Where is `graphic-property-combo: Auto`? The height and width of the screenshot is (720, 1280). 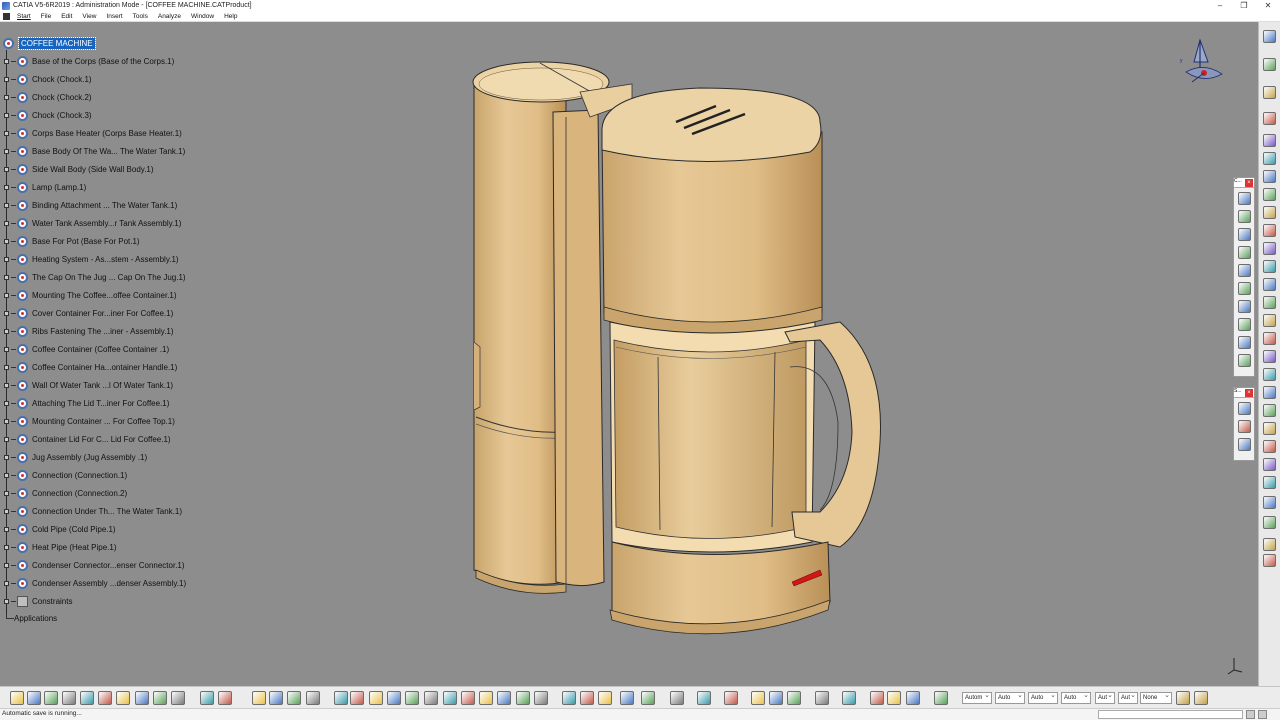
graphic-property-combo: Auto is located at coordinates (1076, 697).